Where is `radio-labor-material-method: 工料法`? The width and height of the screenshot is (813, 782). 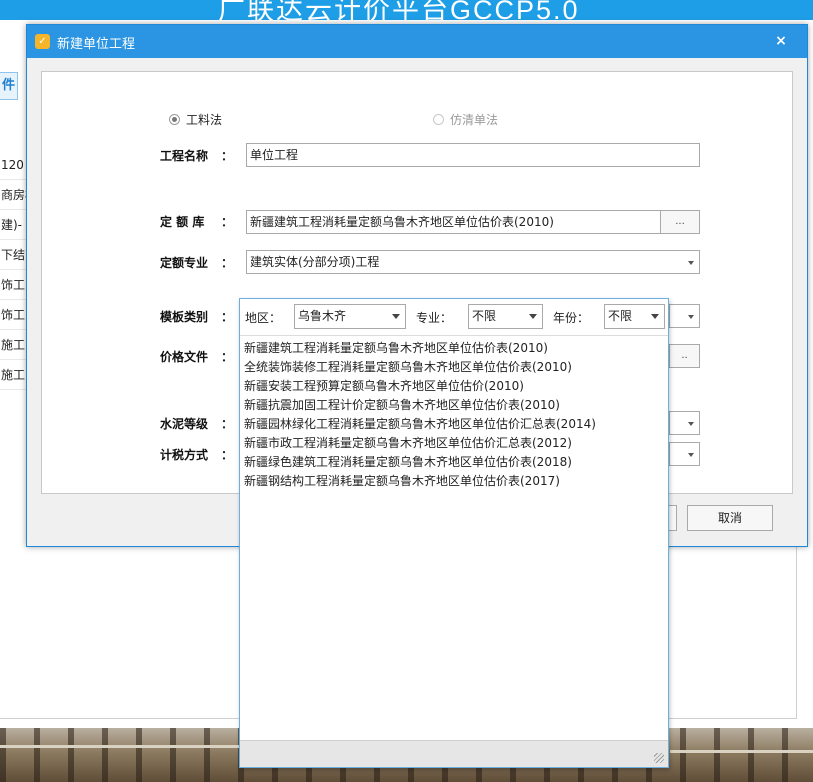 radio-labor-material-method: 工料法 is located at coordinates (195, 120).